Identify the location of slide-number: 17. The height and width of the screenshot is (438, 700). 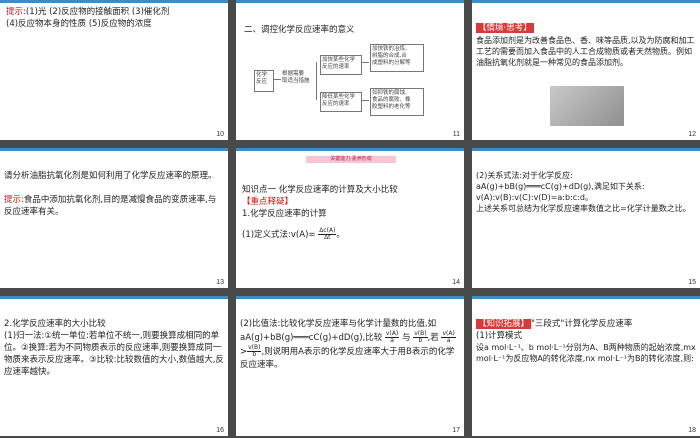
(456, 430).